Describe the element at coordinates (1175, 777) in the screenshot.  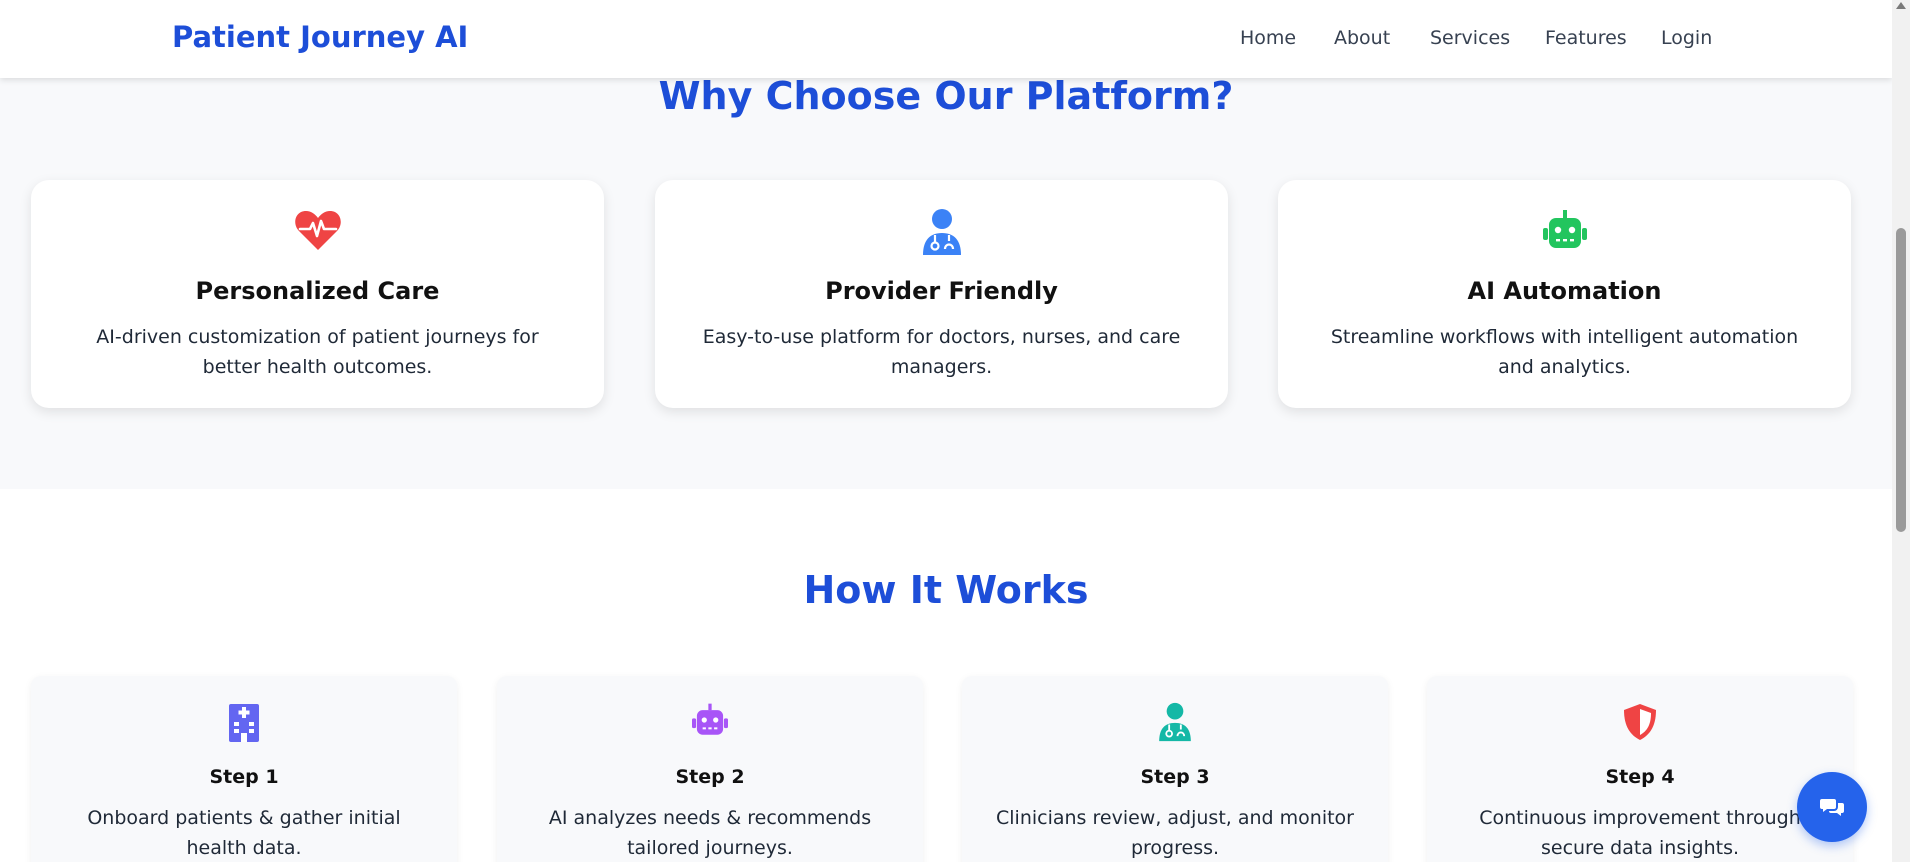
I see `step-title: Step 3` at that location.